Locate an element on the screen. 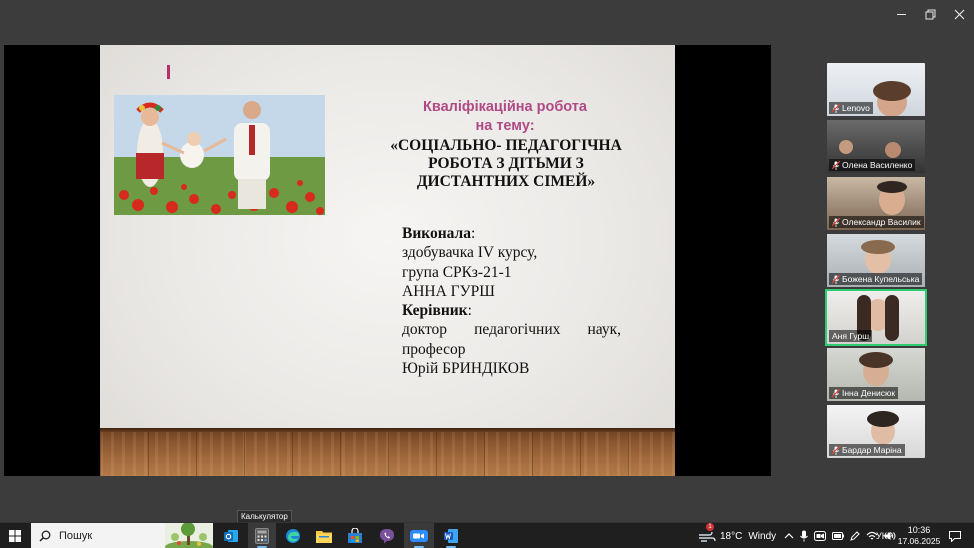 This screenshot has width=974, height=548. author-name: АННА ГУРШ is located at coordinates (448, 291).